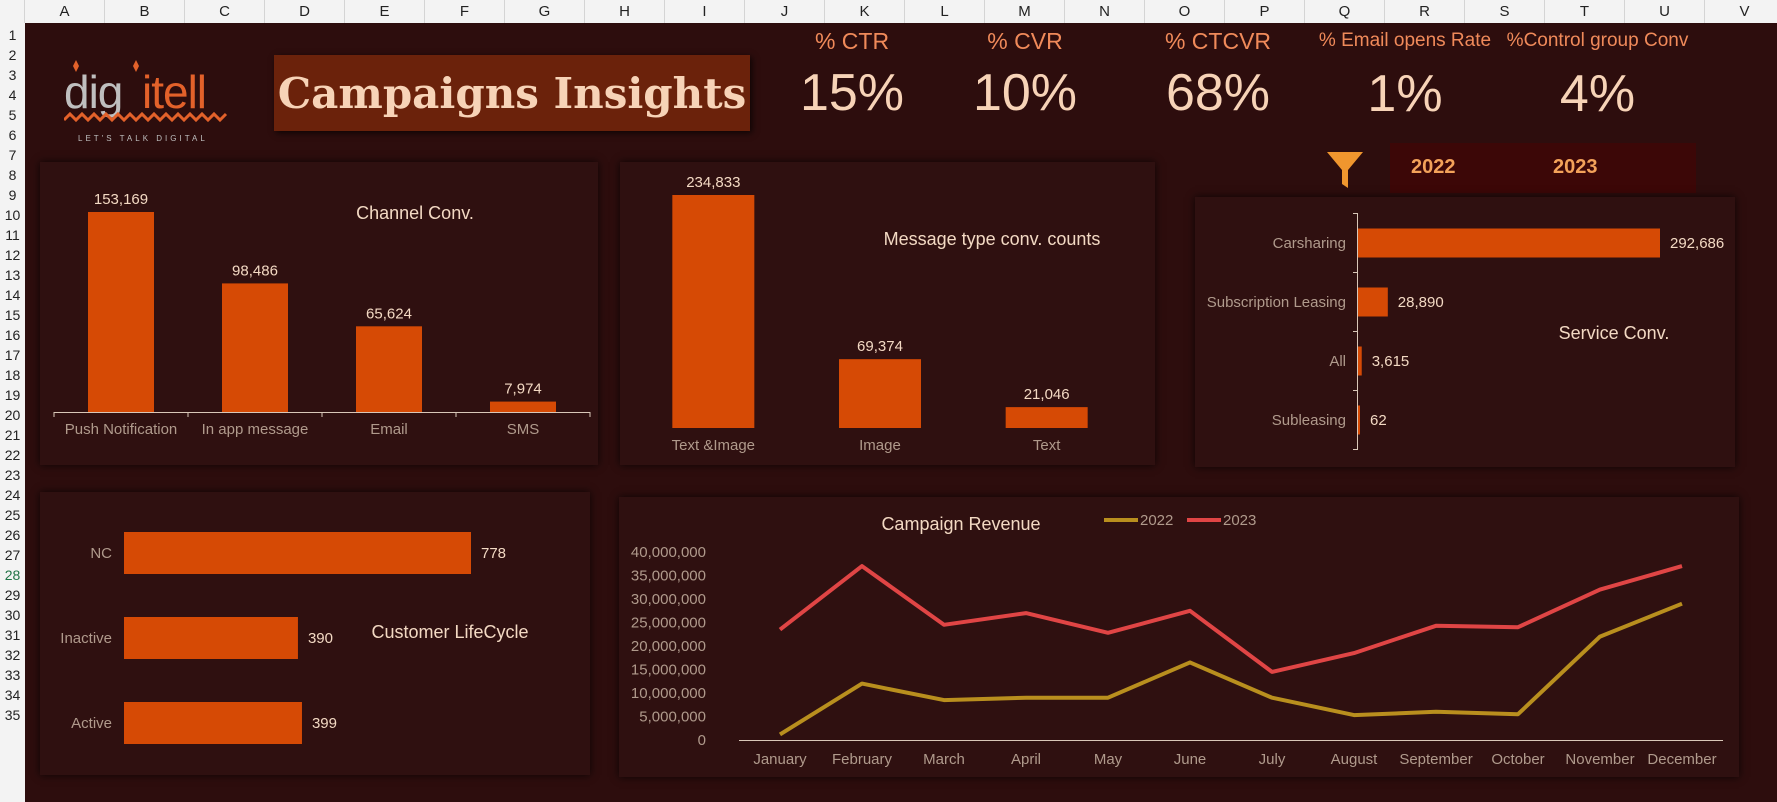 The image size is (1777, 802). I want to click on row-header-14: 14, so click(12, 295).